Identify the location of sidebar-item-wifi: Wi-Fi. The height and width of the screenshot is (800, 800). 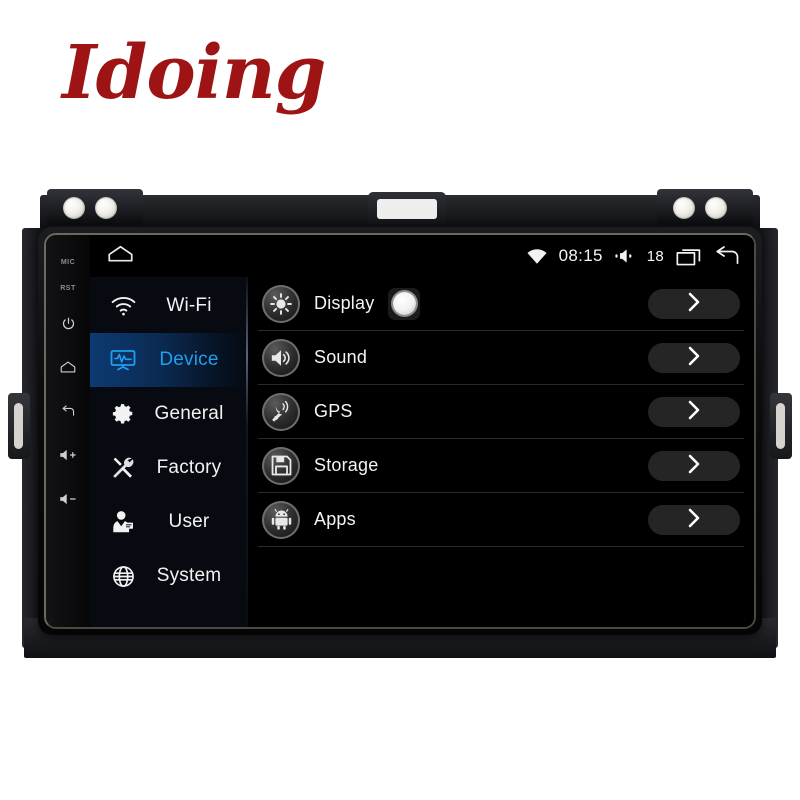
(169, 306).